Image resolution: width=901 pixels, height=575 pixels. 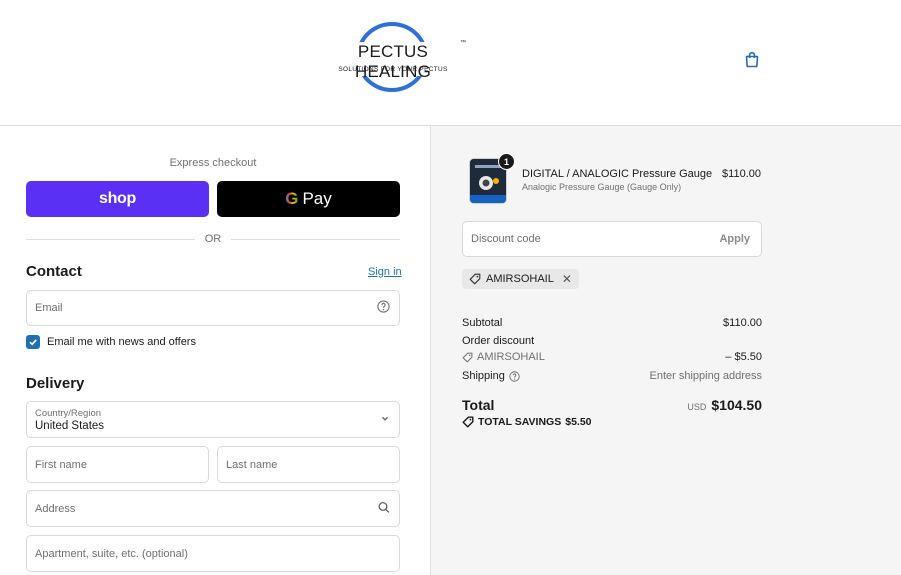 I want to click on or-divider: OR, so click(x=213, y=239).